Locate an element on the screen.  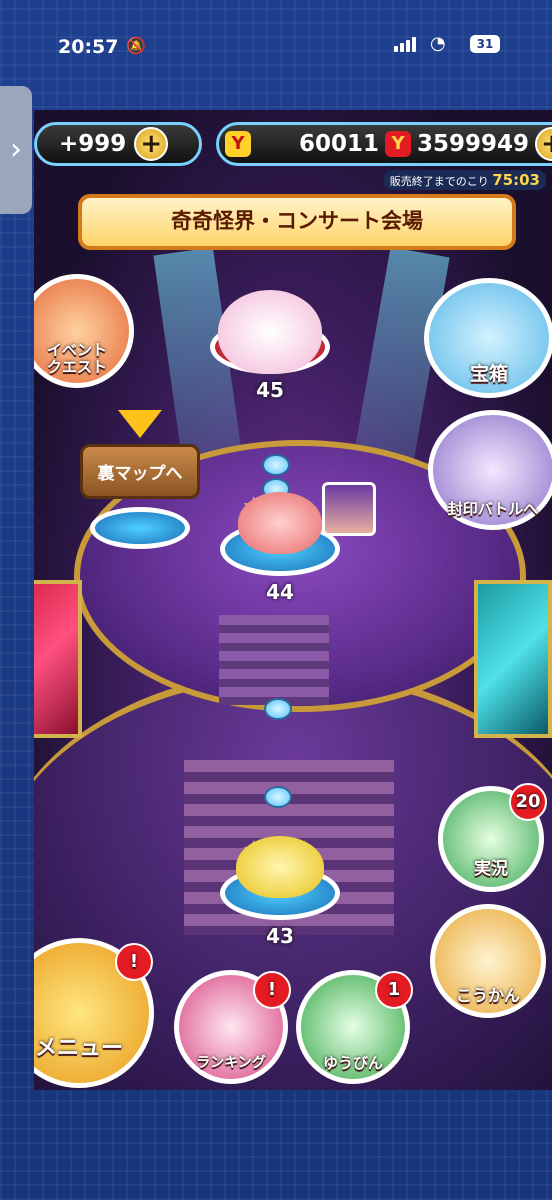
points-icon: Y is located at coordinates (397, 144).